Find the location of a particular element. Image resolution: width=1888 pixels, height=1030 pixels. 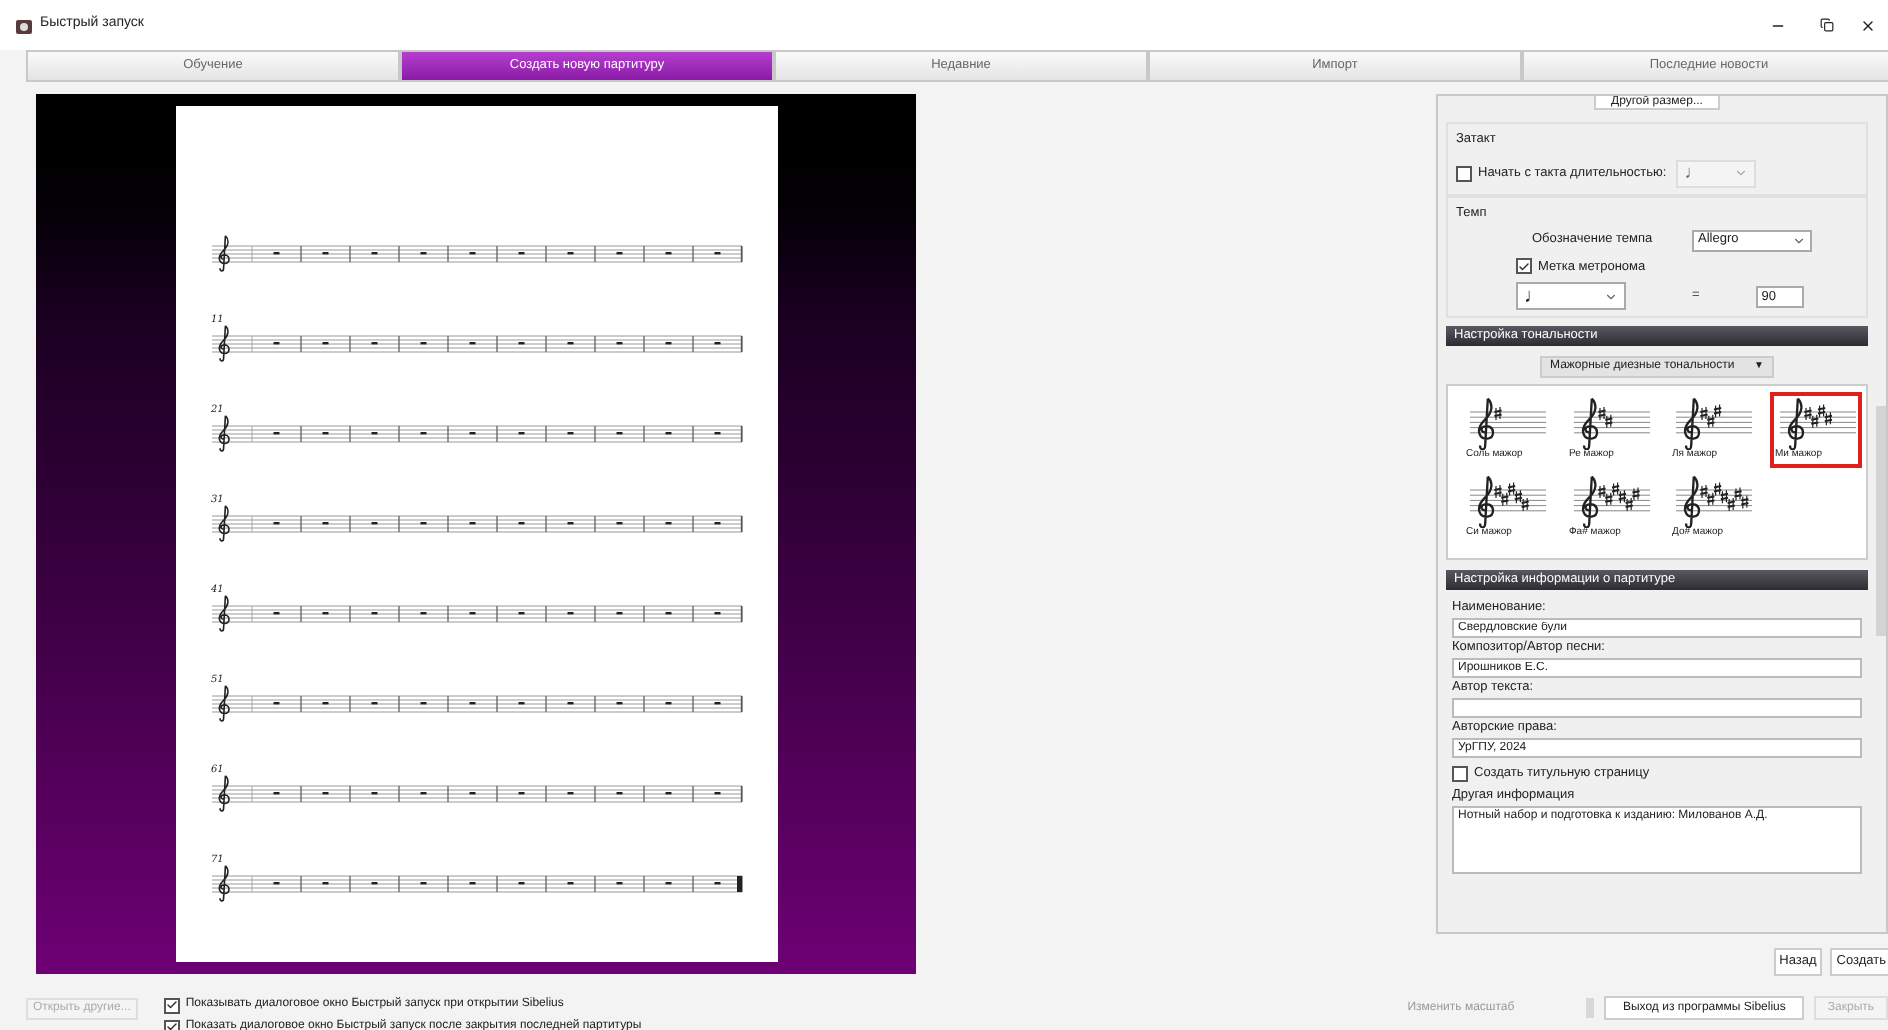

check-icon is located at coordinates (1524, 266).